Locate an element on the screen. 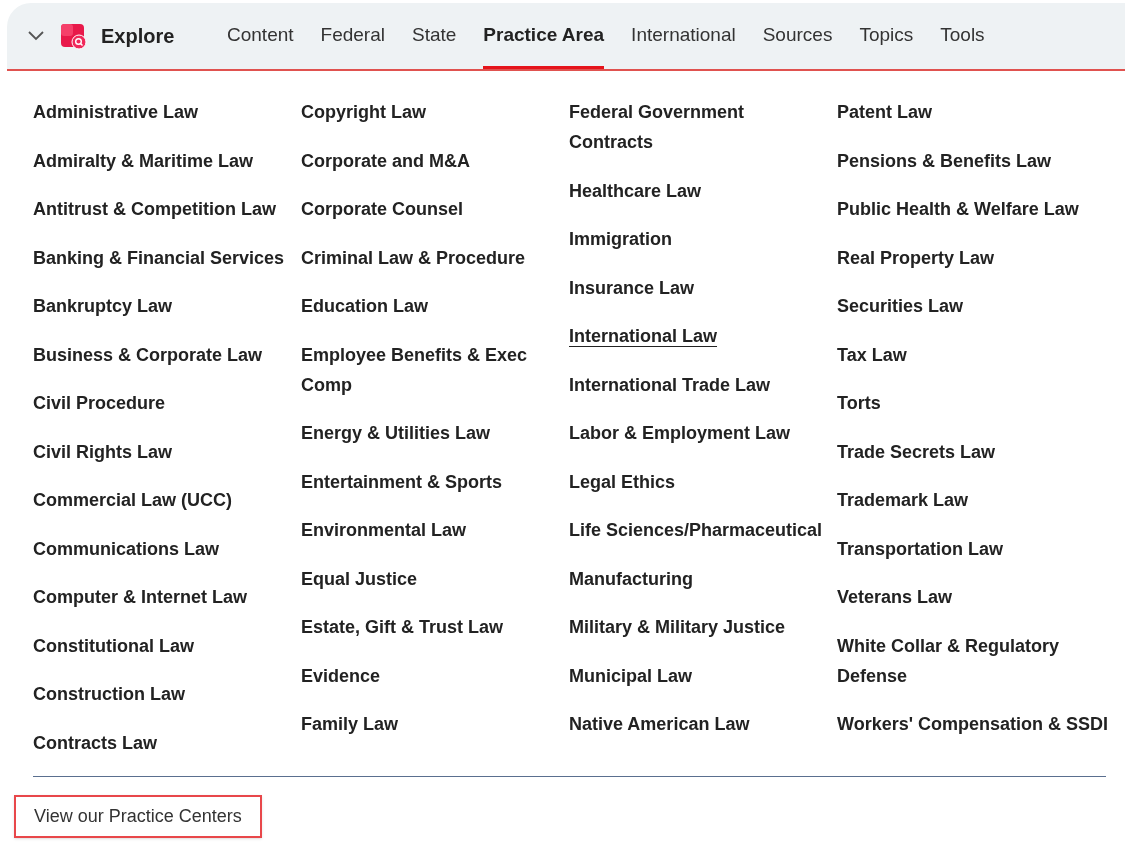 The width and height of the screenshot is (1125, 854). nav-tab: State is located at coordinates (434, 36).